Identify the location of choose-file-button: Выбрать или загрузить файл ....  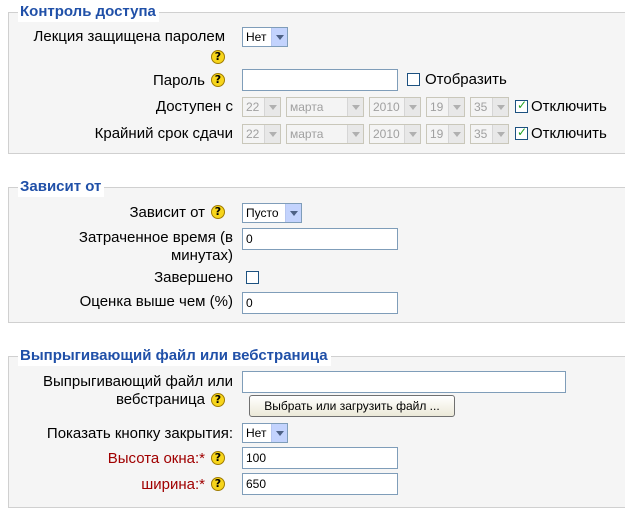
(352, 406).